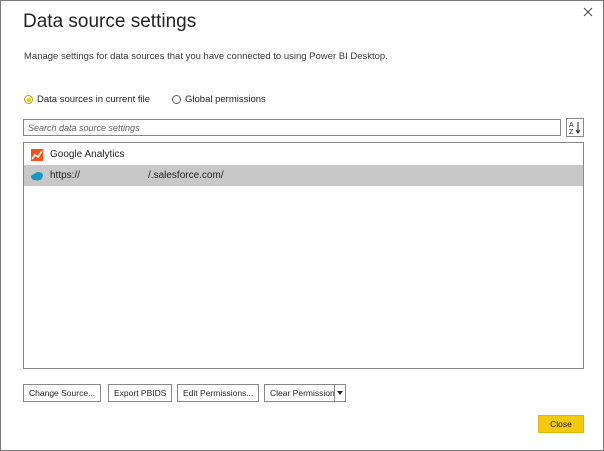  I want to click on clear-permissions-button: Clear Permissions, so click(304, 393).